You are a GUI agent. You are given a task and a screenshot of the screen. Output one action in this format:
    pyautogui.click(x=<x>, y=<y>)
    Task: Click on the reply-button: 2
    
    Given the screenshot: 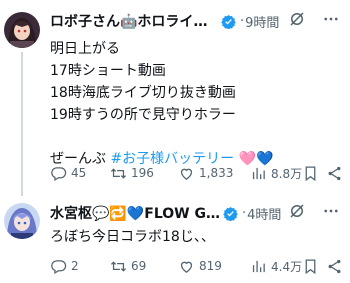 What is the action you would take?
    pyautogui.click(x=64, y=266)
    